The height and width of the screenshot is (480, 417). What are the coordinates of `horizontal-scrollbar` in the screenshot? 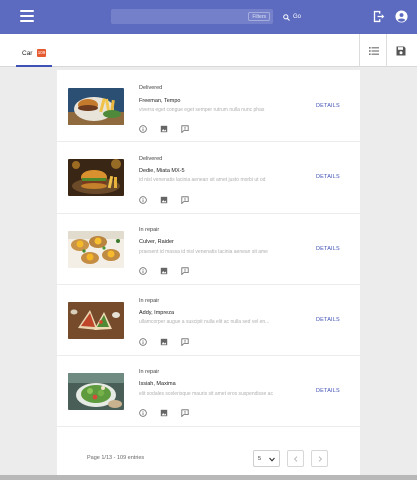 It's located at (208, 477).